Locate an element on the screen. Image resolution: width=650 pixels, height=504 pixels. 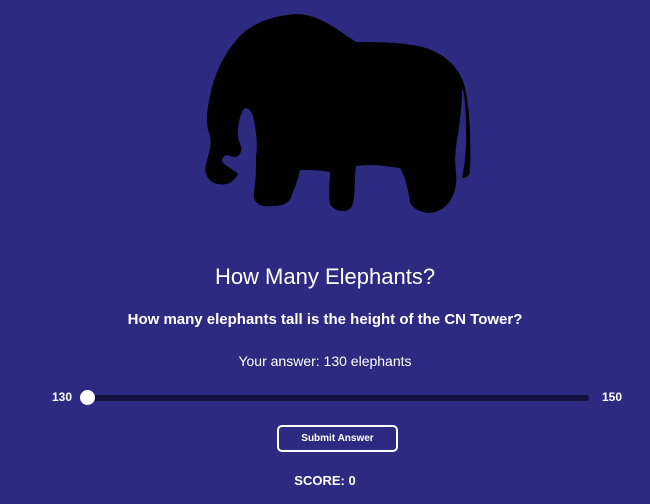
answer-slider: 130 150 is located at coordinates (325, 397).